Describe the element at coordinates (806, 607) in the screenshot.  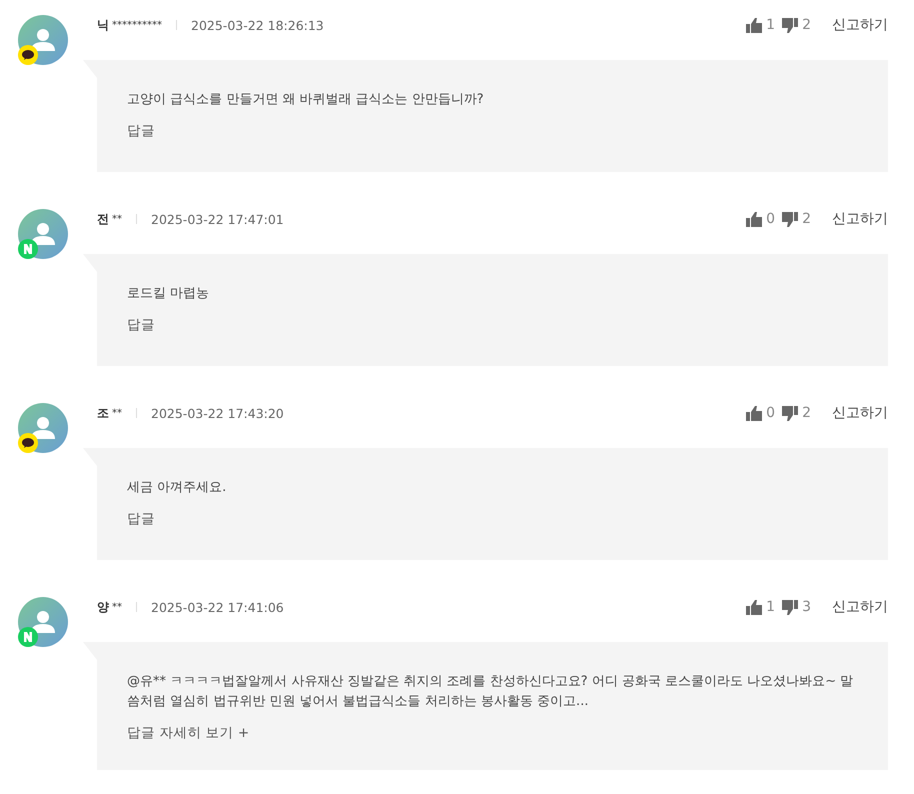
I see `dislike-count: 3` at that location.